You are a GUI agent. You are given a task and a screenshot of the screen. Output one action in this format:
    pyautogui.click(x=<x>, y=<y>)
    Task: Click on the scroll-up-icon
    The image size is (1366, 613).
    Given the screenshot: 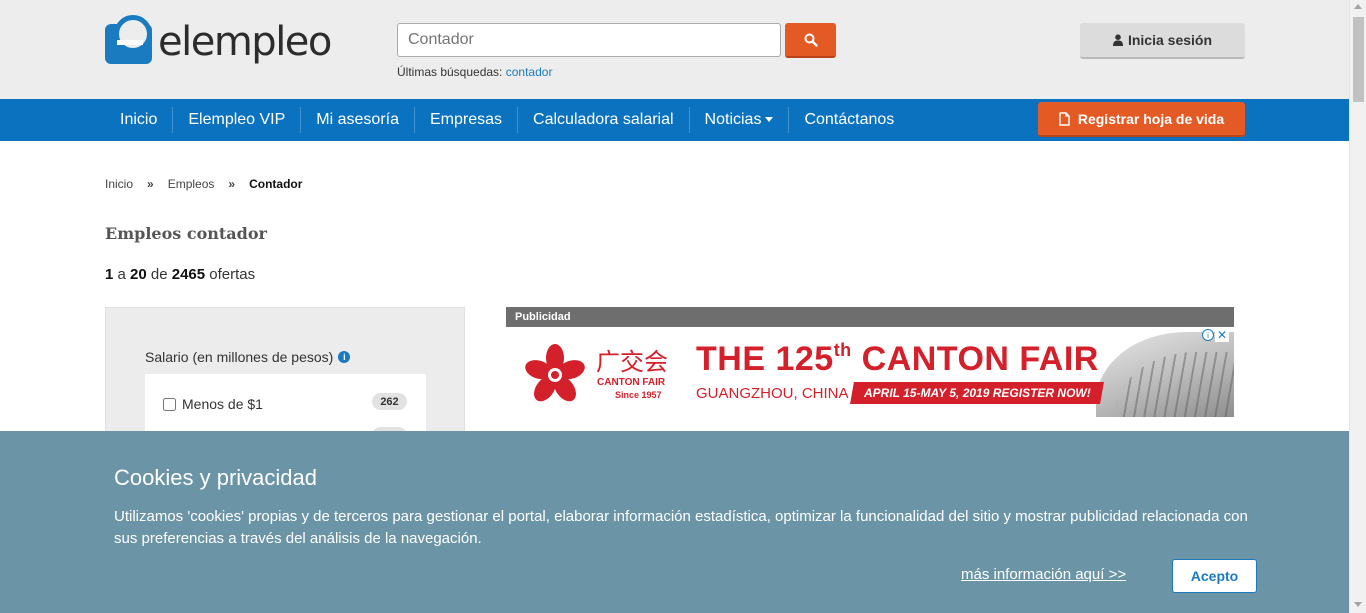 What is the action you would take?
    pyautogui.click(x=1358, y=6)
    